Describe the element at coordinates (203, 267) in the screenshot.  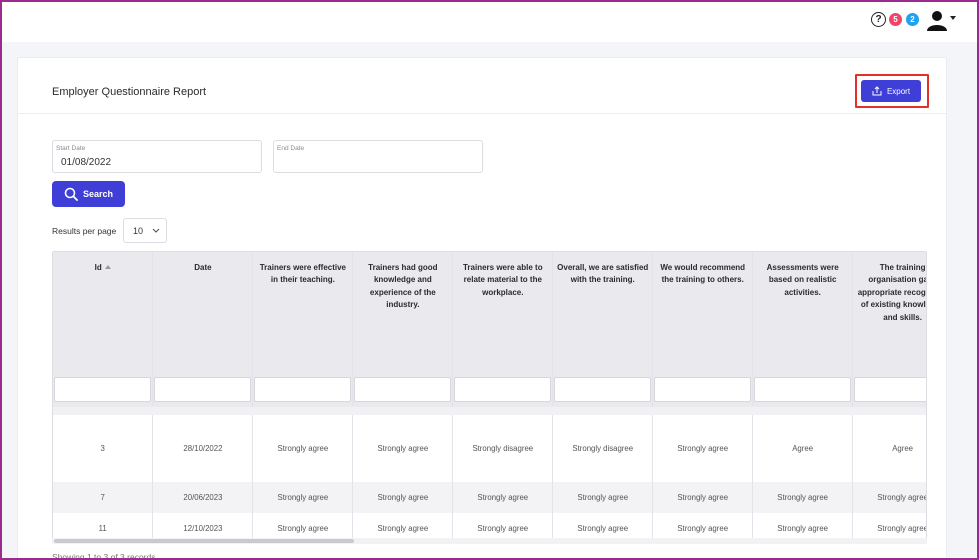
I see `column-header-label: Date` at that location.